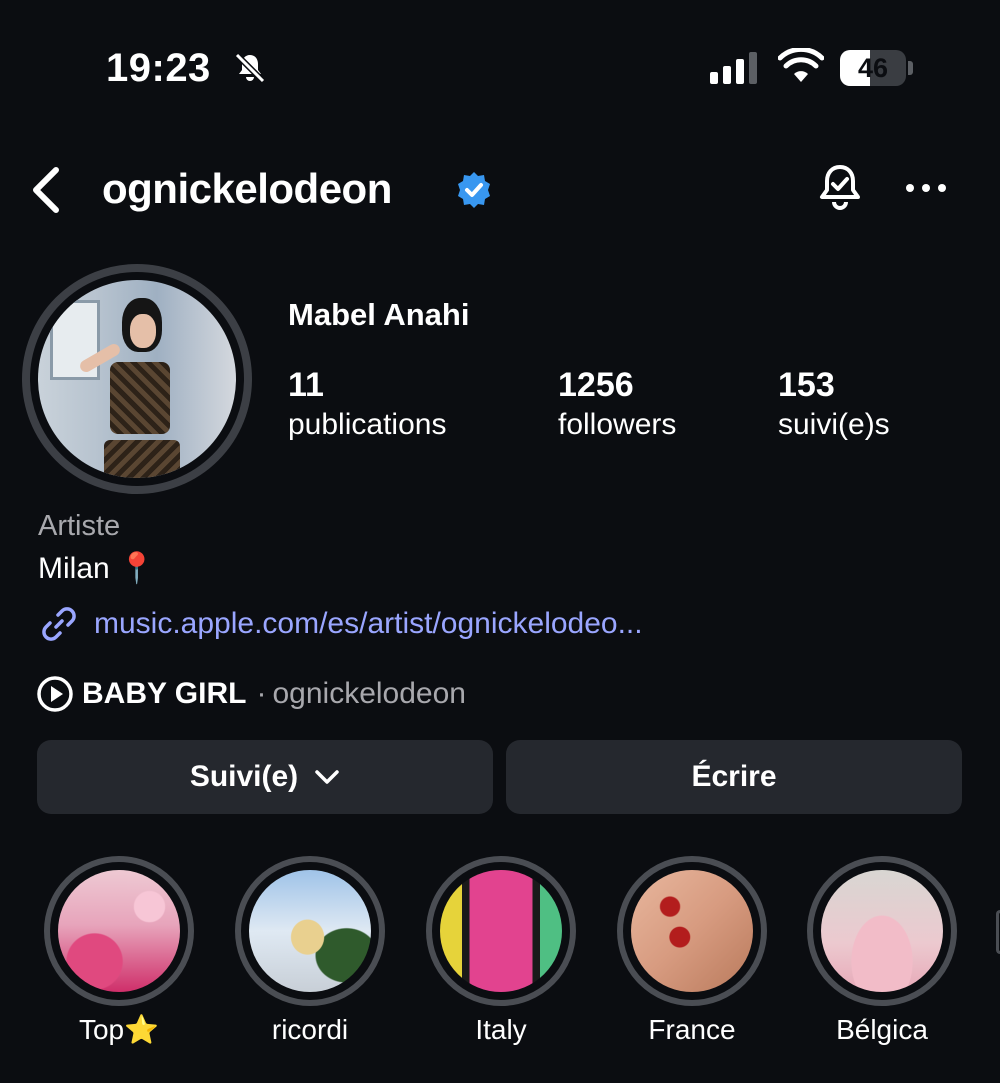 The width and height of the screenshot is (1000, 1083). I want to click on following-count: 153, so click(806, 385).